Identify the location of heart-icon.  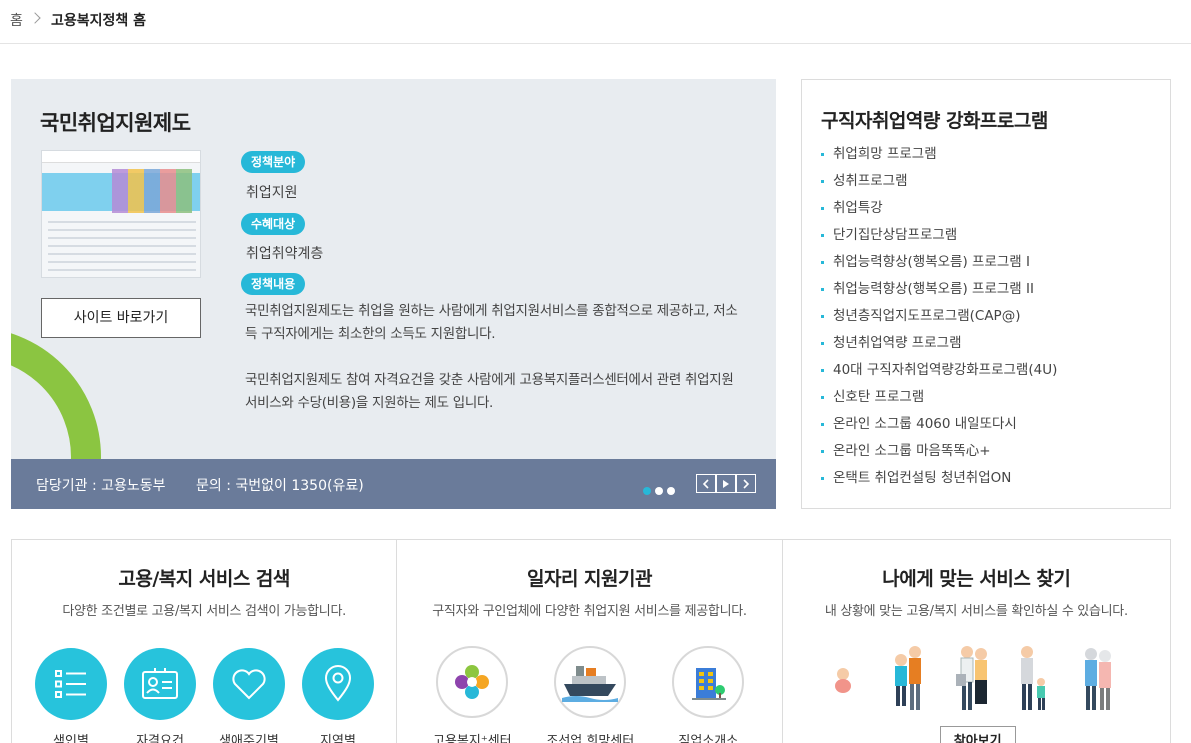
(249, 684).